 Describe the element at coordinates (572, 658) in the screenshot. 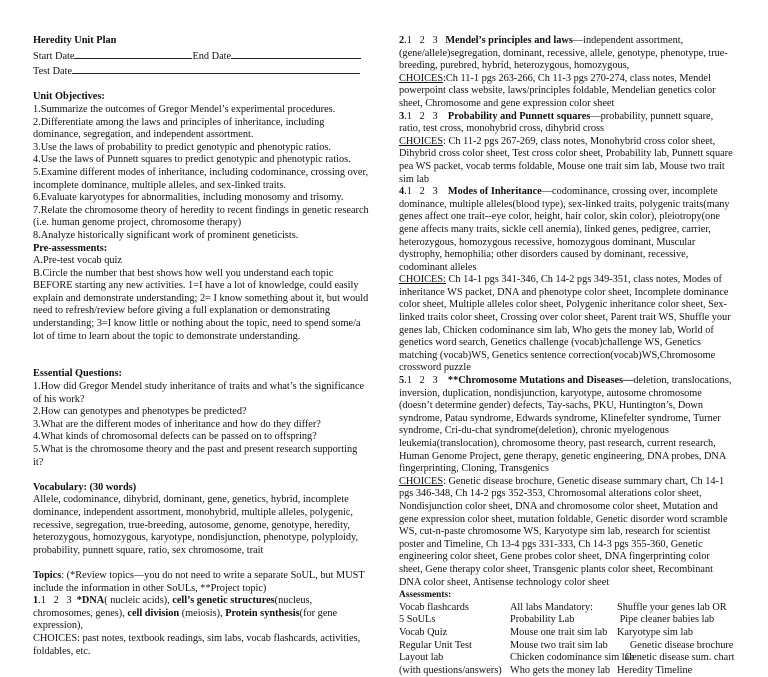

I see `assessment-cell: Chicken codominance sim lab` at that location.